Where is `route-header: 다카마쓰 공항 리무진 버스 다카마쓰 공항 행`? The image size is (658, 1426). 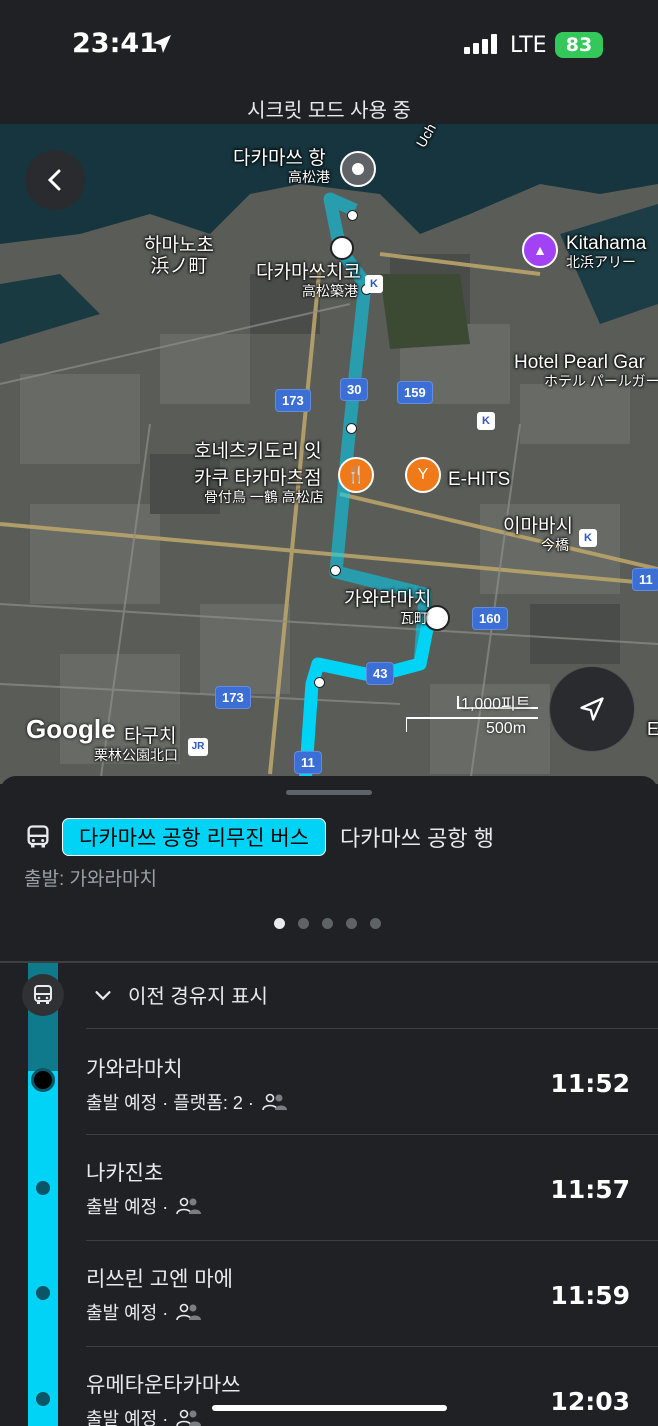
route-header: 다카마쓰 공항 리무진 버스 다카마쓰 공항 행 is located at coordinates (259, 837).